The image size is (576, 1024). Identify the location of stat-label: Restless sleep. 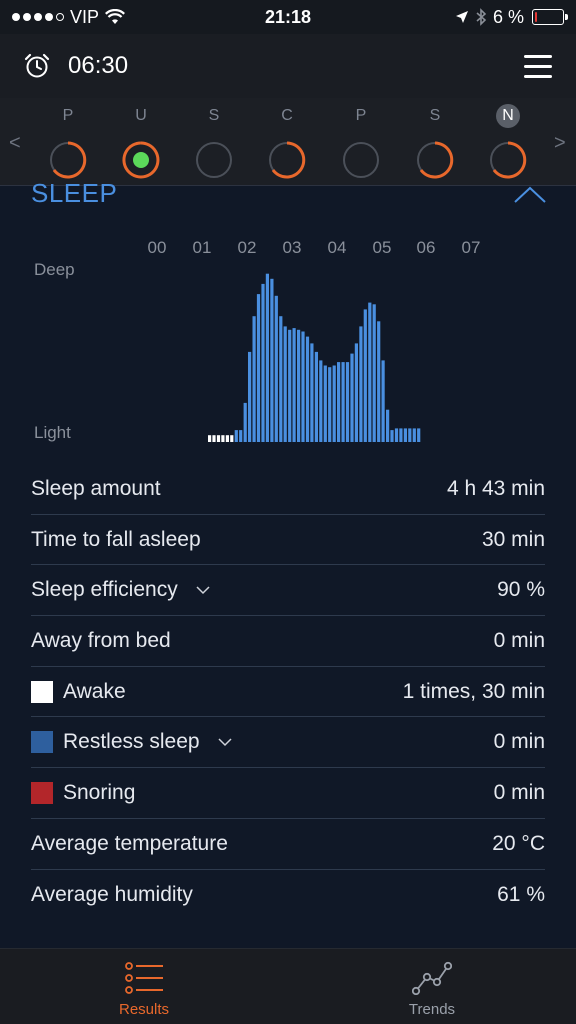
(131, 742).